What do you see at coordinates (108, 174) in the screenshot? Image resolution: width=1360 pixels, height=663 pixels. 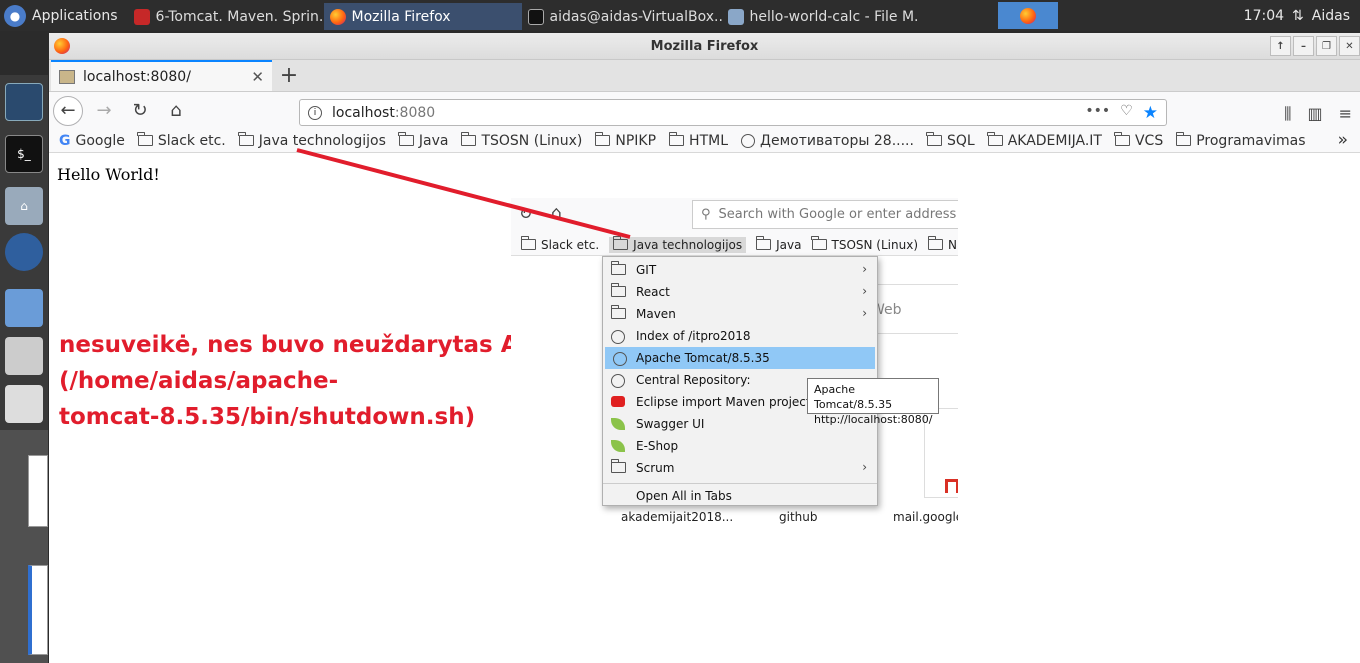 I see `hello-world-text: Hello World!` at bounding box center [108, 174].